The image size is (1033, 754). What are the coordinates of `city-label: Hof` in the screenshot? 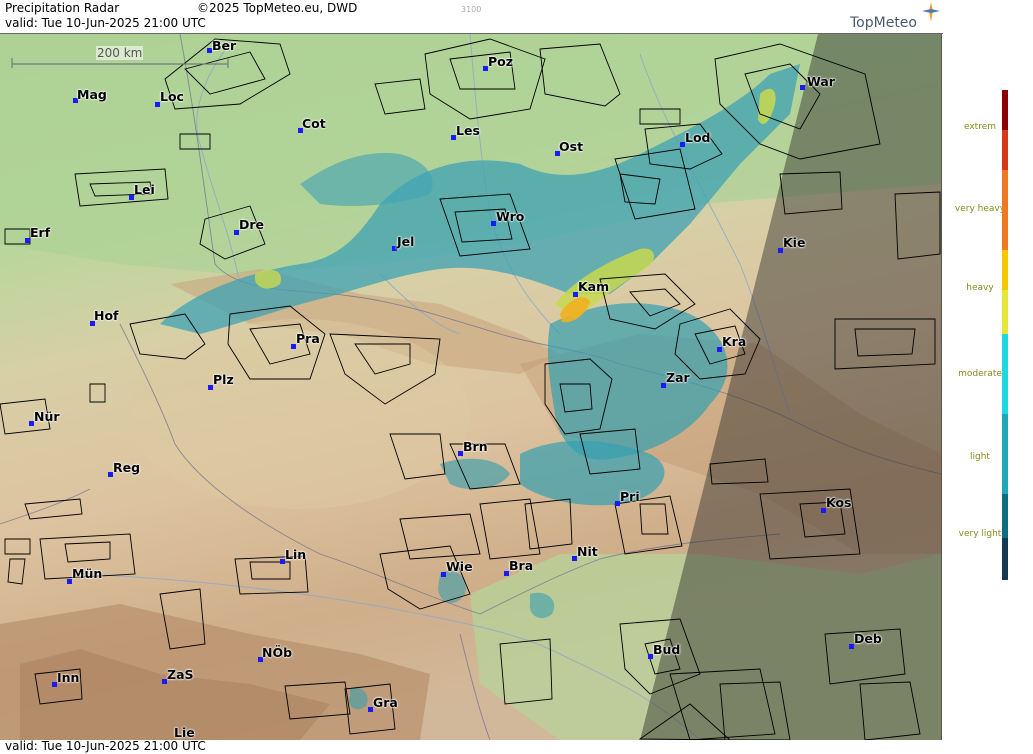 It's located at (106, 315).